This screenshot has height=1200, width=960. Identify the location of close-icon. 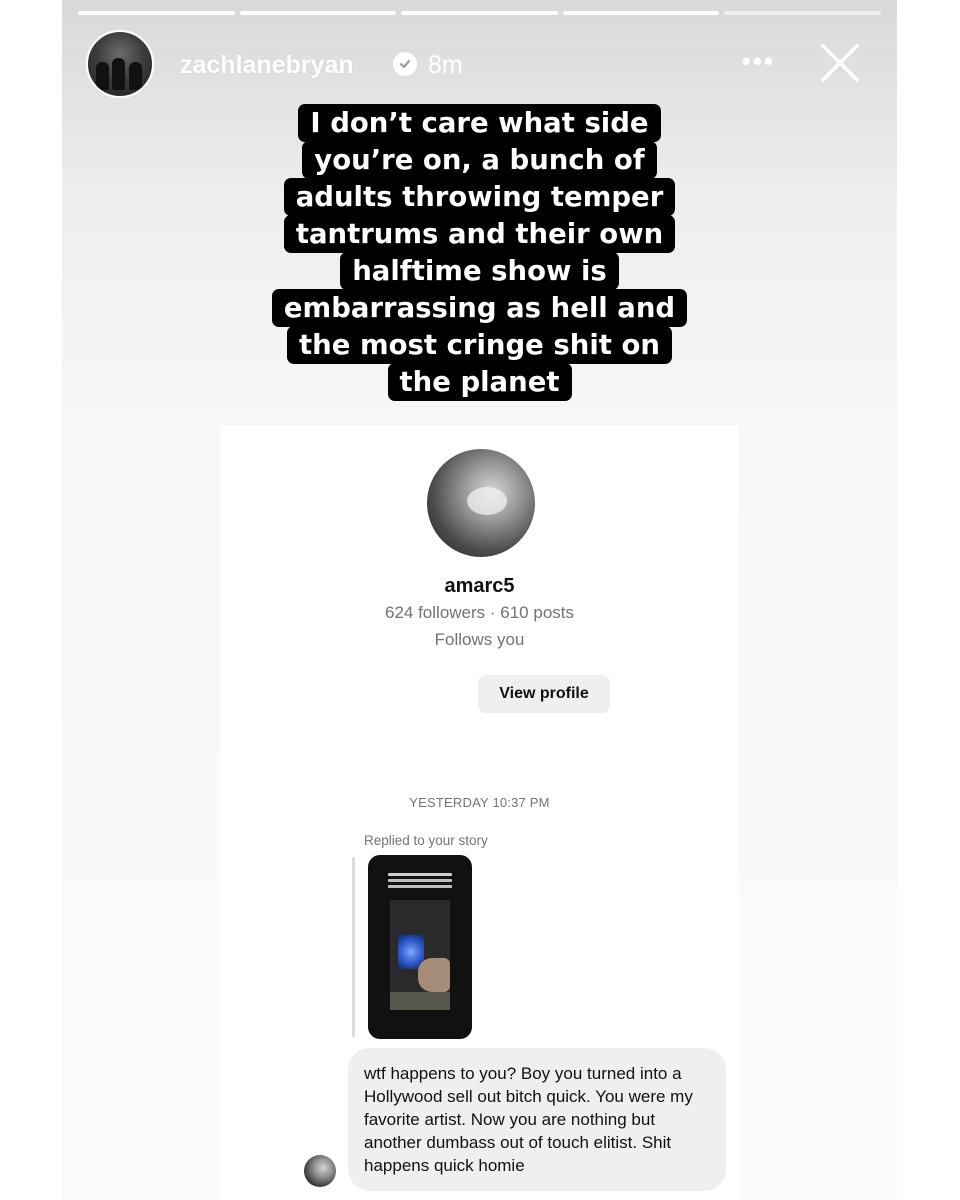
(840, 63).